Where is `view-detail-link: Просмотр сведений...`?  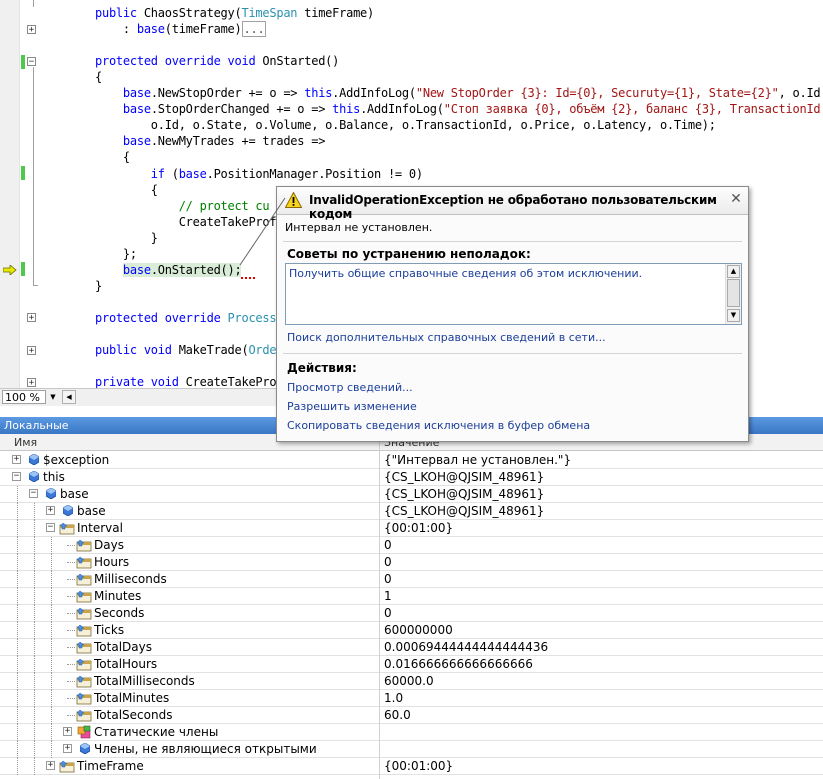
view-detail-link: Просмотр сведений... is located at coordinates (350, 387).